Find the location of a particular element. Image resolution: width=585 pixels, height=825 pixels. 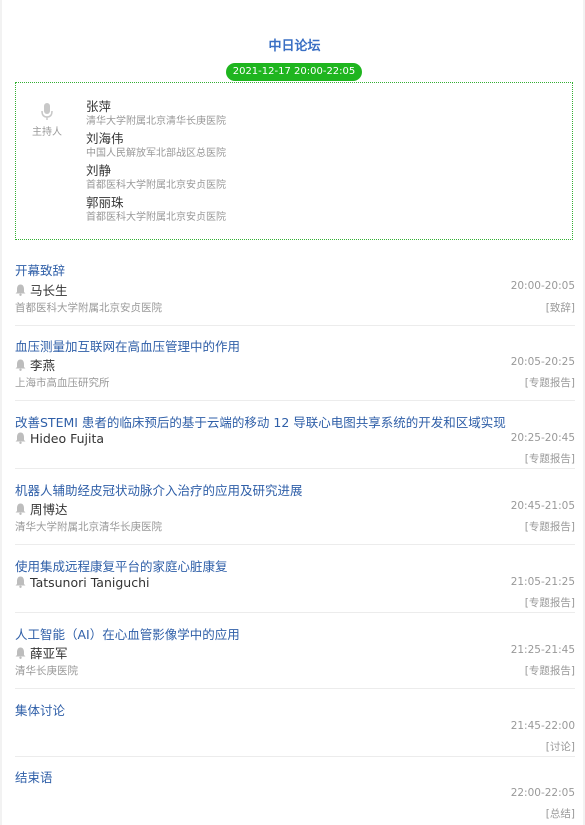

speaker-name: 马长生 is located at coordinates (49, 290).